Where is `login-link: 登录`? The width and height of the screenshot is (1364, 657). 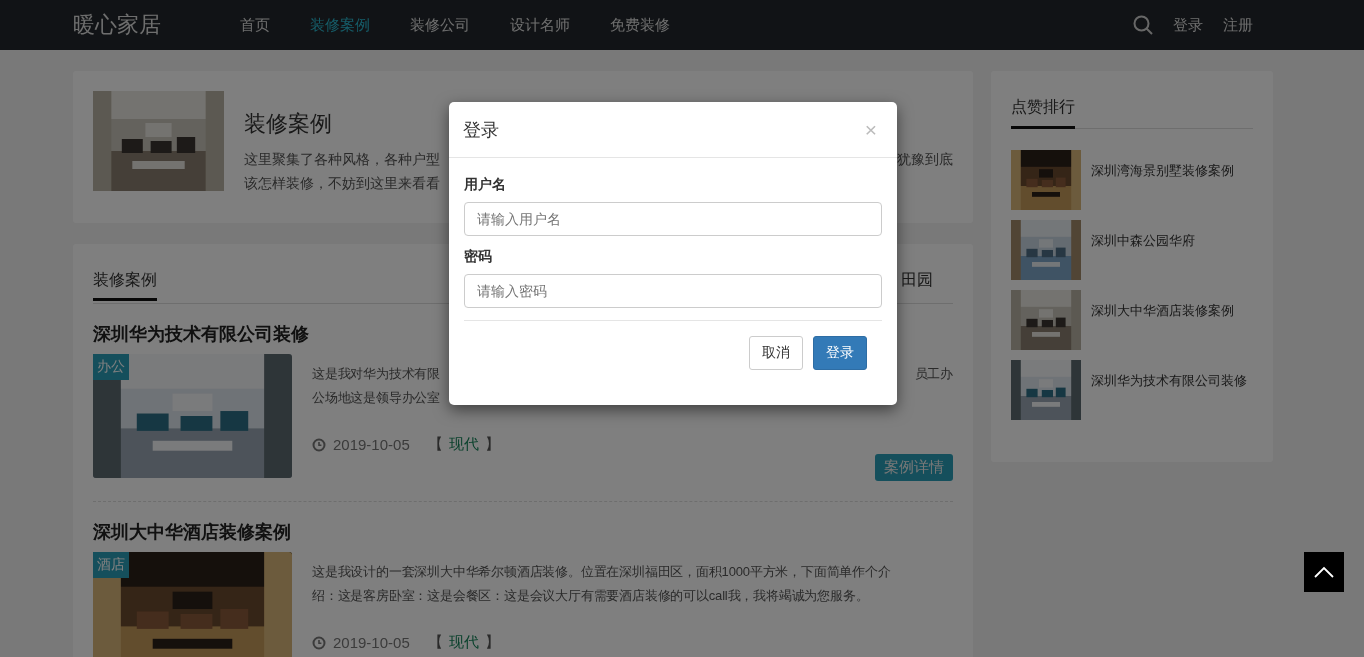 login-link: 登录 is located at coordinates (1188, 25).